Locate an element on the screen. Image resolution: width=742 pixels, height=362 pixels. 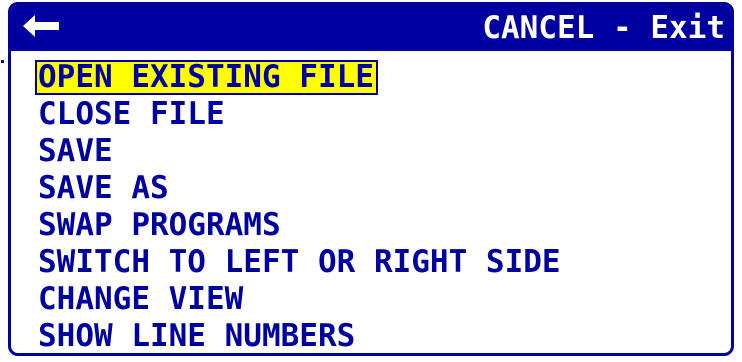
menu-item-change-view: CHANGE VIEW is located at coordinates (379, 299).